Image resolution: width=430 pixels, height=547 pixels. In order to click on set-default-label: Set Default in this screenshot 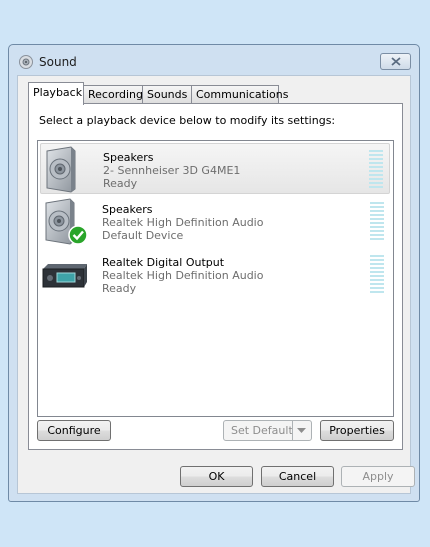, I will do `click(262, 430)`.